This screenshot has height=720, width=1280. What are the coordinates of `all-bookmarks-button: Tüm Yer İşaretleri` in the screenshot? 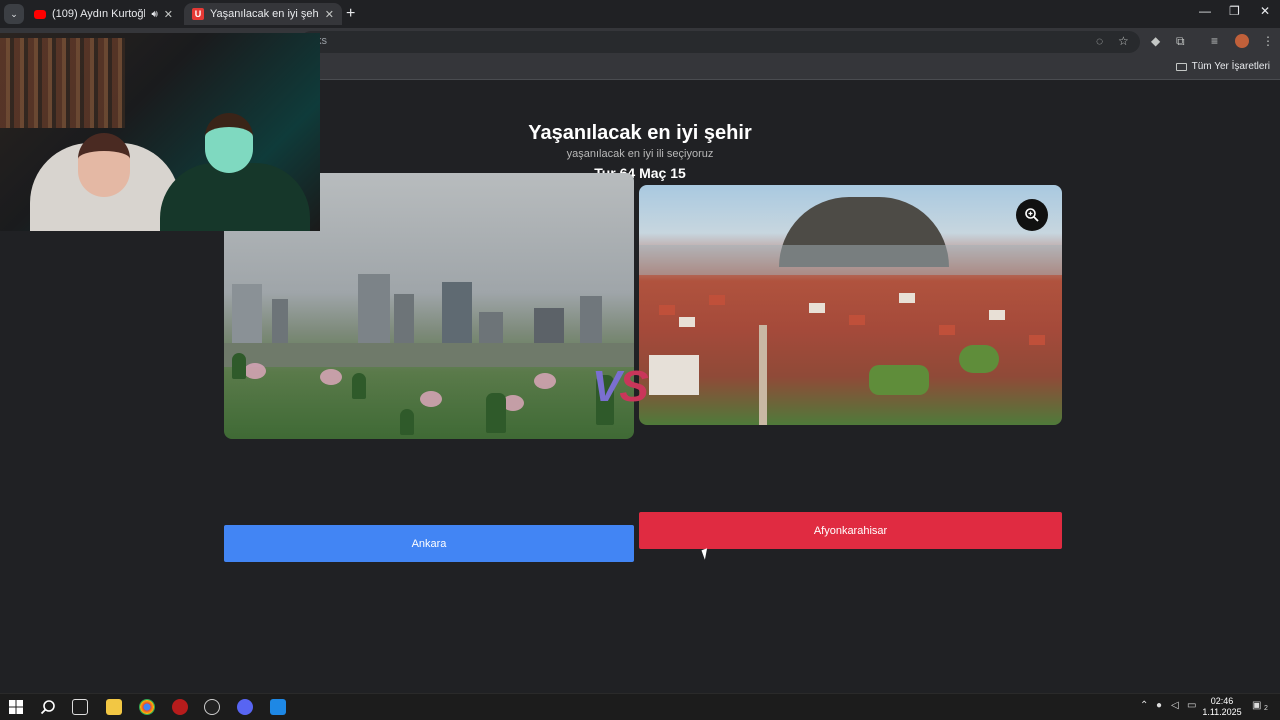 It's located at (1222, 66).